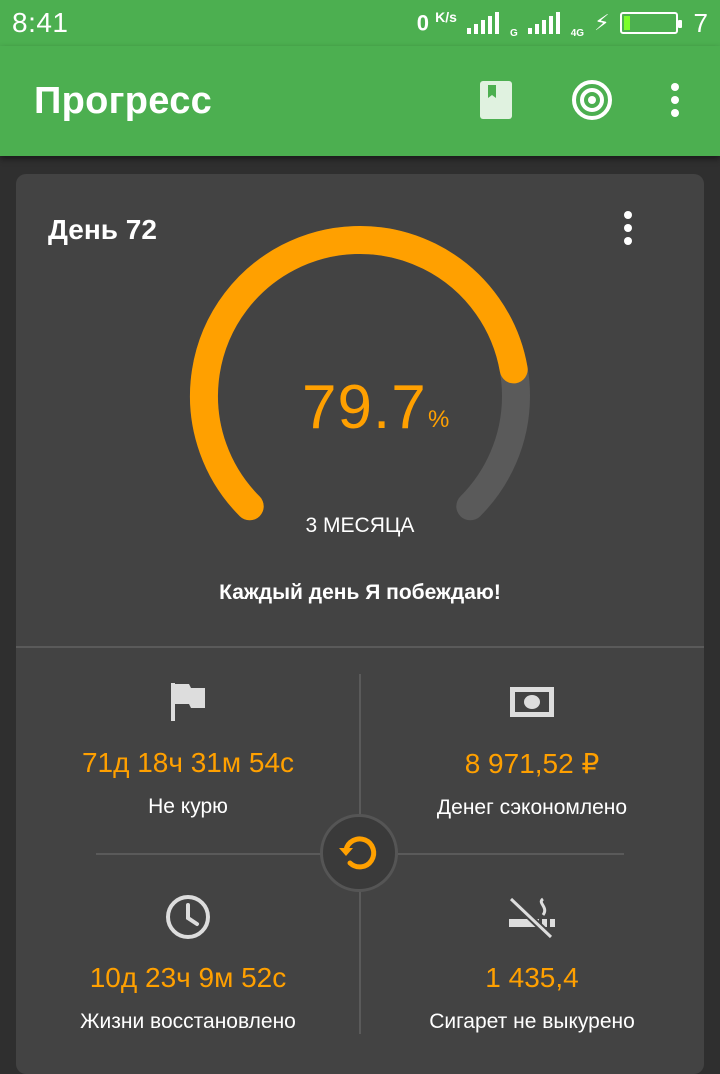  What do you see at coordinates (513, 33) in the screenshot?
I see `sim1-tag: G` at bounding box center [513, 33].